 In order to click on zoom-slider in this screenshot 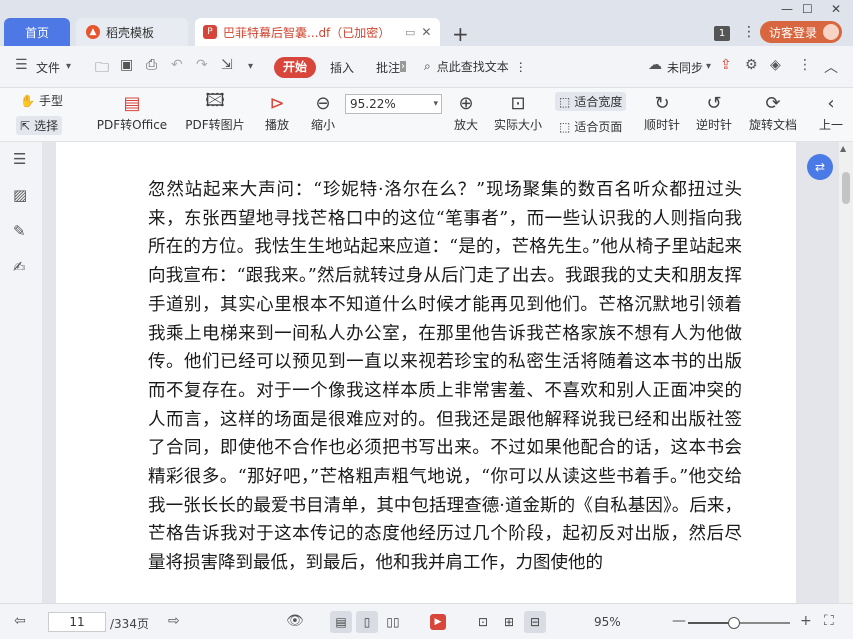, I will do `click(739, 623)`.